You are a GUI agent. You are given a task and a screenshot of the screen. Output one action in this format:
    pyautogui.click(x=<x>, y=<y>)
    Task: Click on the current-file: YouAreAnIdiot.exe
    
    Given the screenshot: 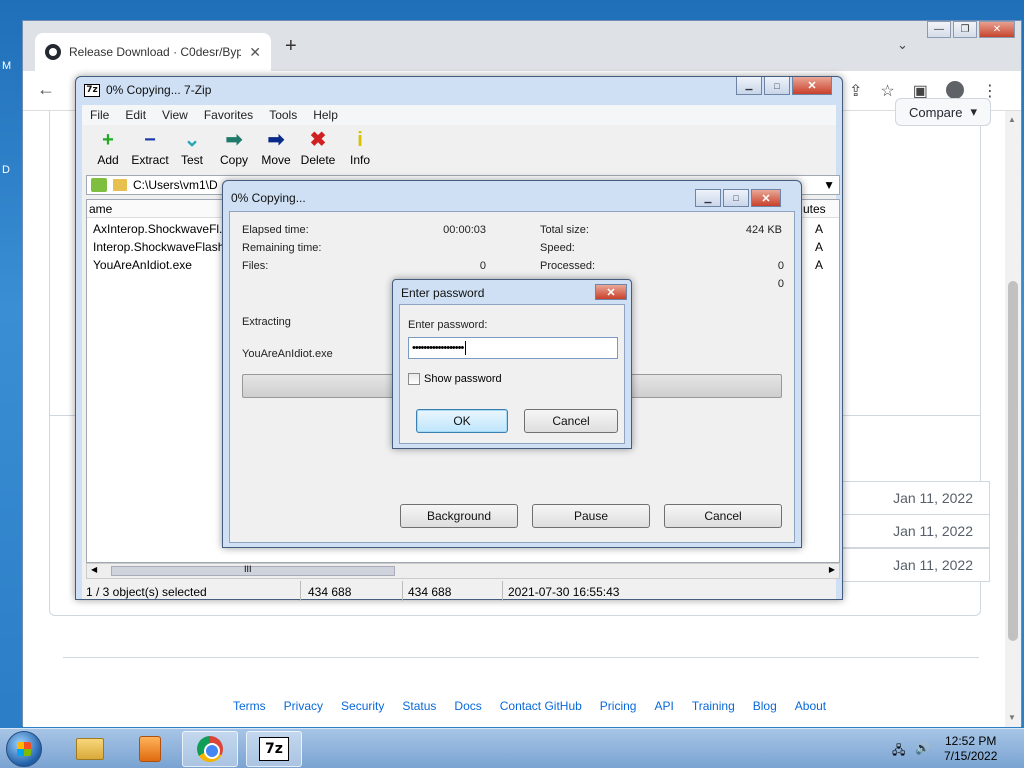 What is the action you would take?
    pyautogui.click(x=287, y=354)
    